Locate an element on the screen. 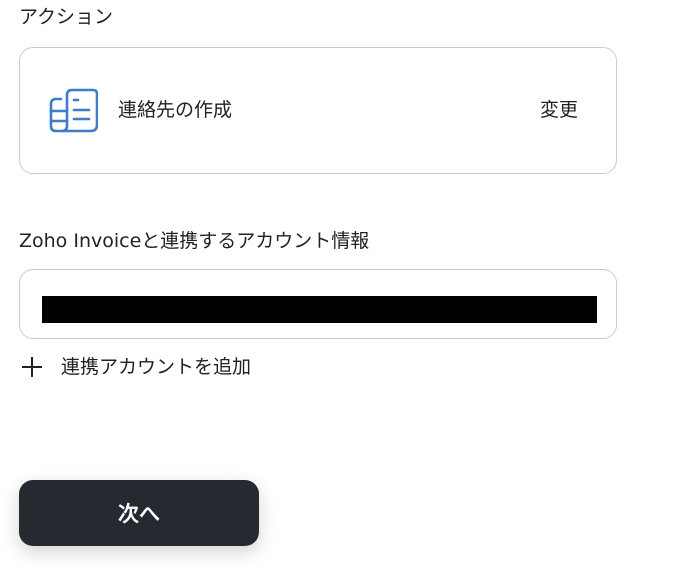  account-section-label: Zoho Invoiceと連携するアカウント情報 is located at coordinates (194, 241).